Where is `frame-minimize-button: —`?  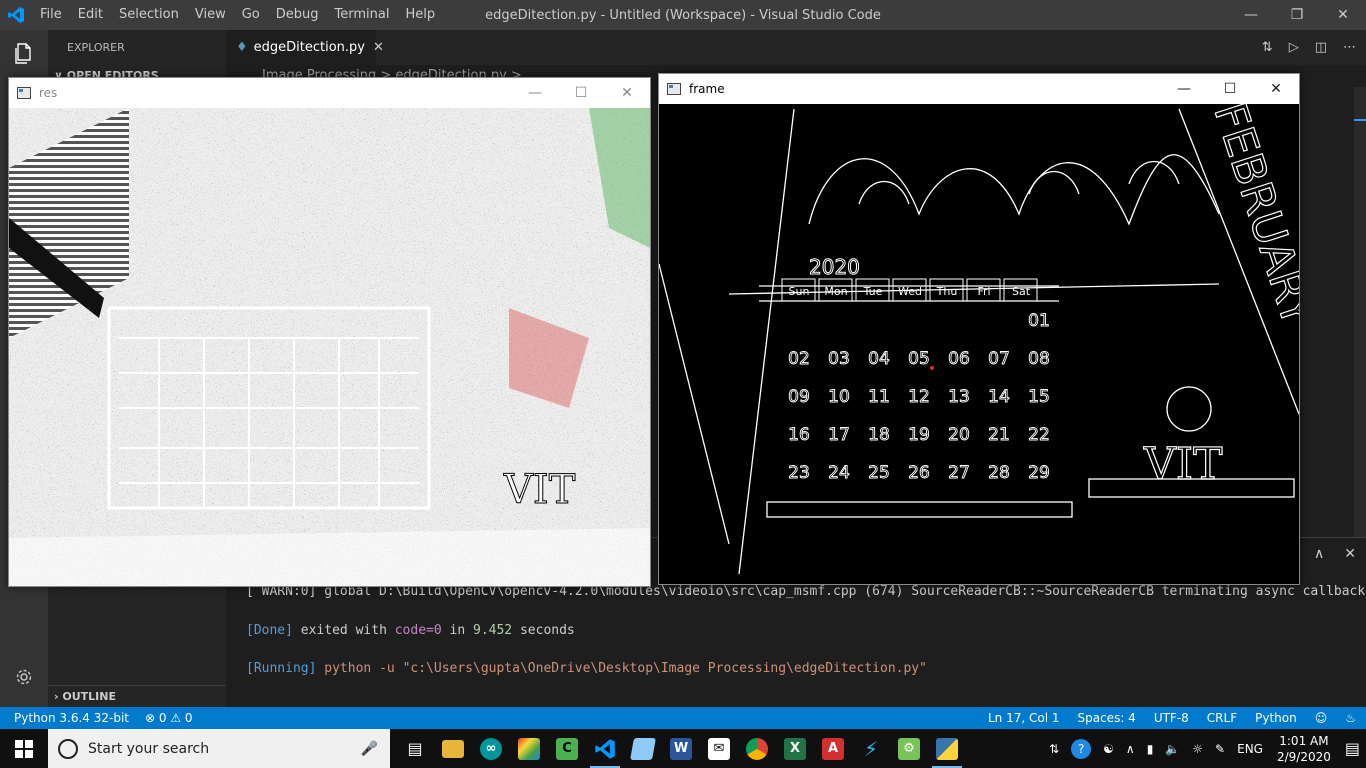
frame-minimize-button: — is located at coordinates (1184, 89).